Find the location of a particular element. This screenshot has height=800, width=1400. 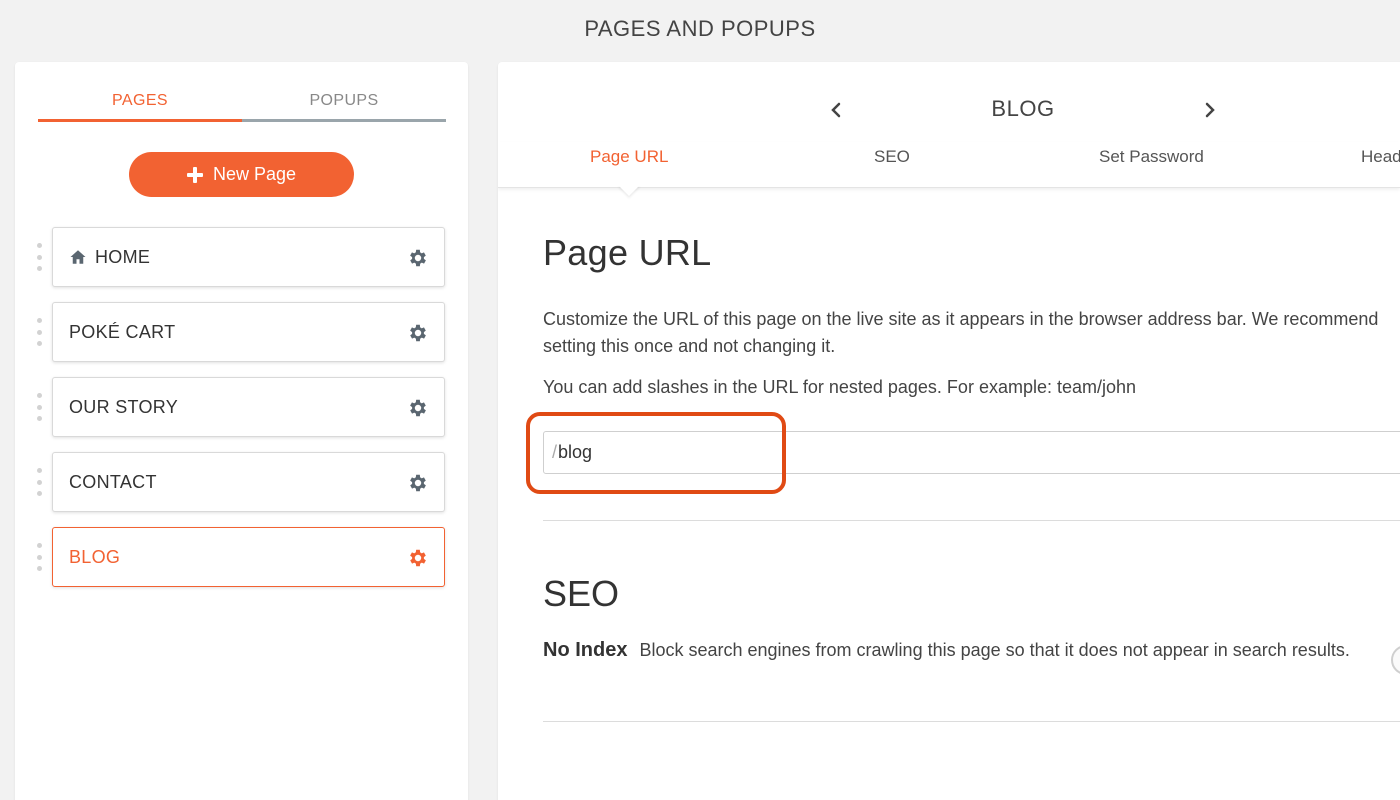

page-item-label: OUR STORY is located at coordinates (124, 406).